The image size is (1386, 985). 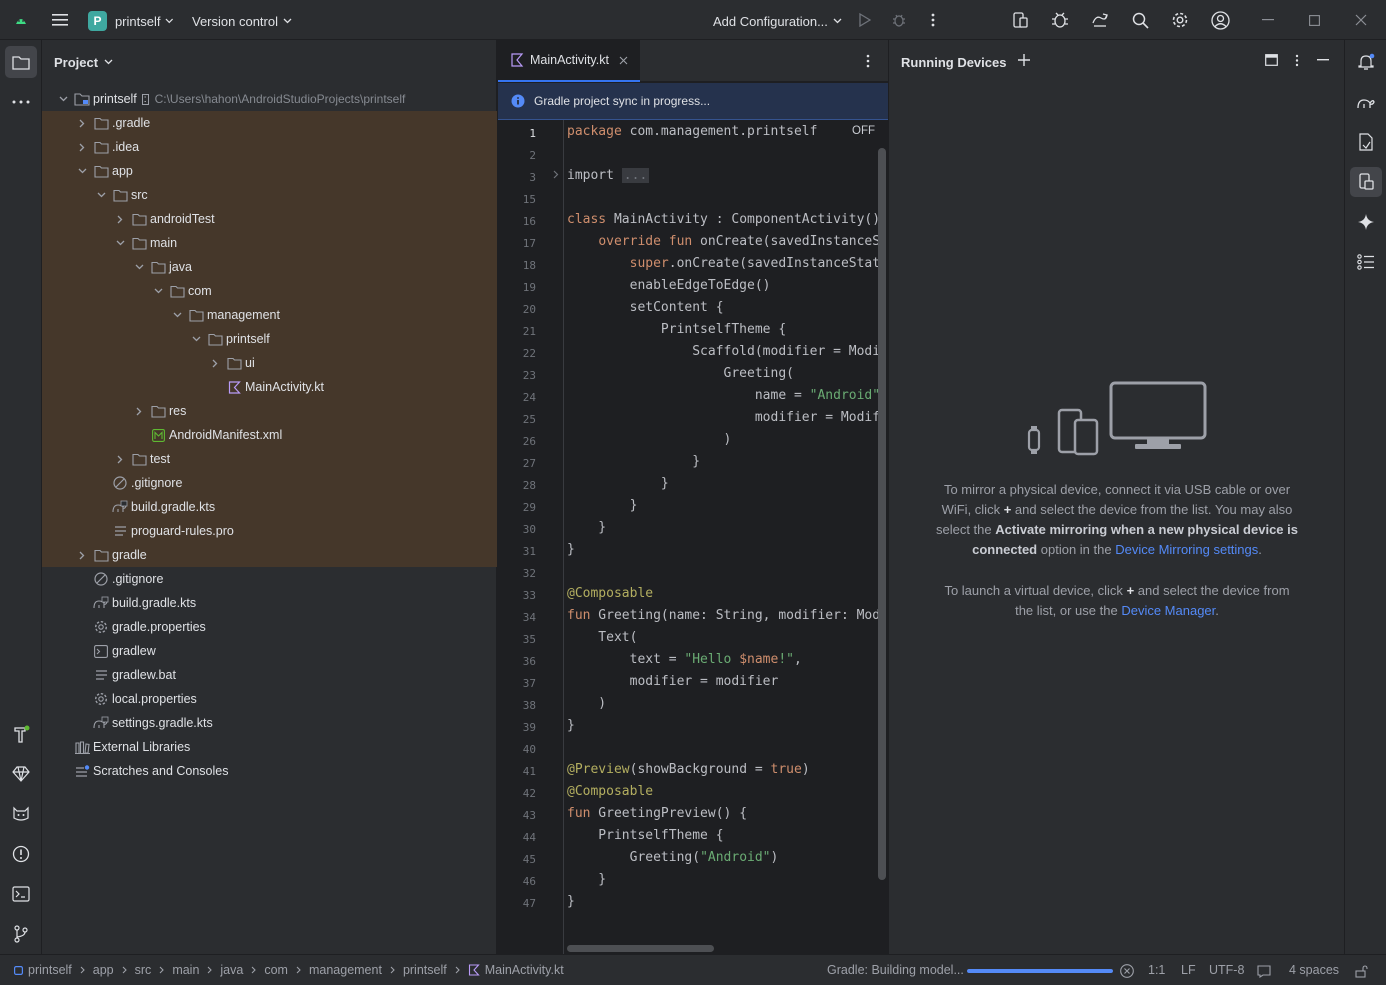 What do you see at coordinates (1156, 970) in the screenshot?
I see `caret-position: 1:1` at bounding box center [1156, 970].